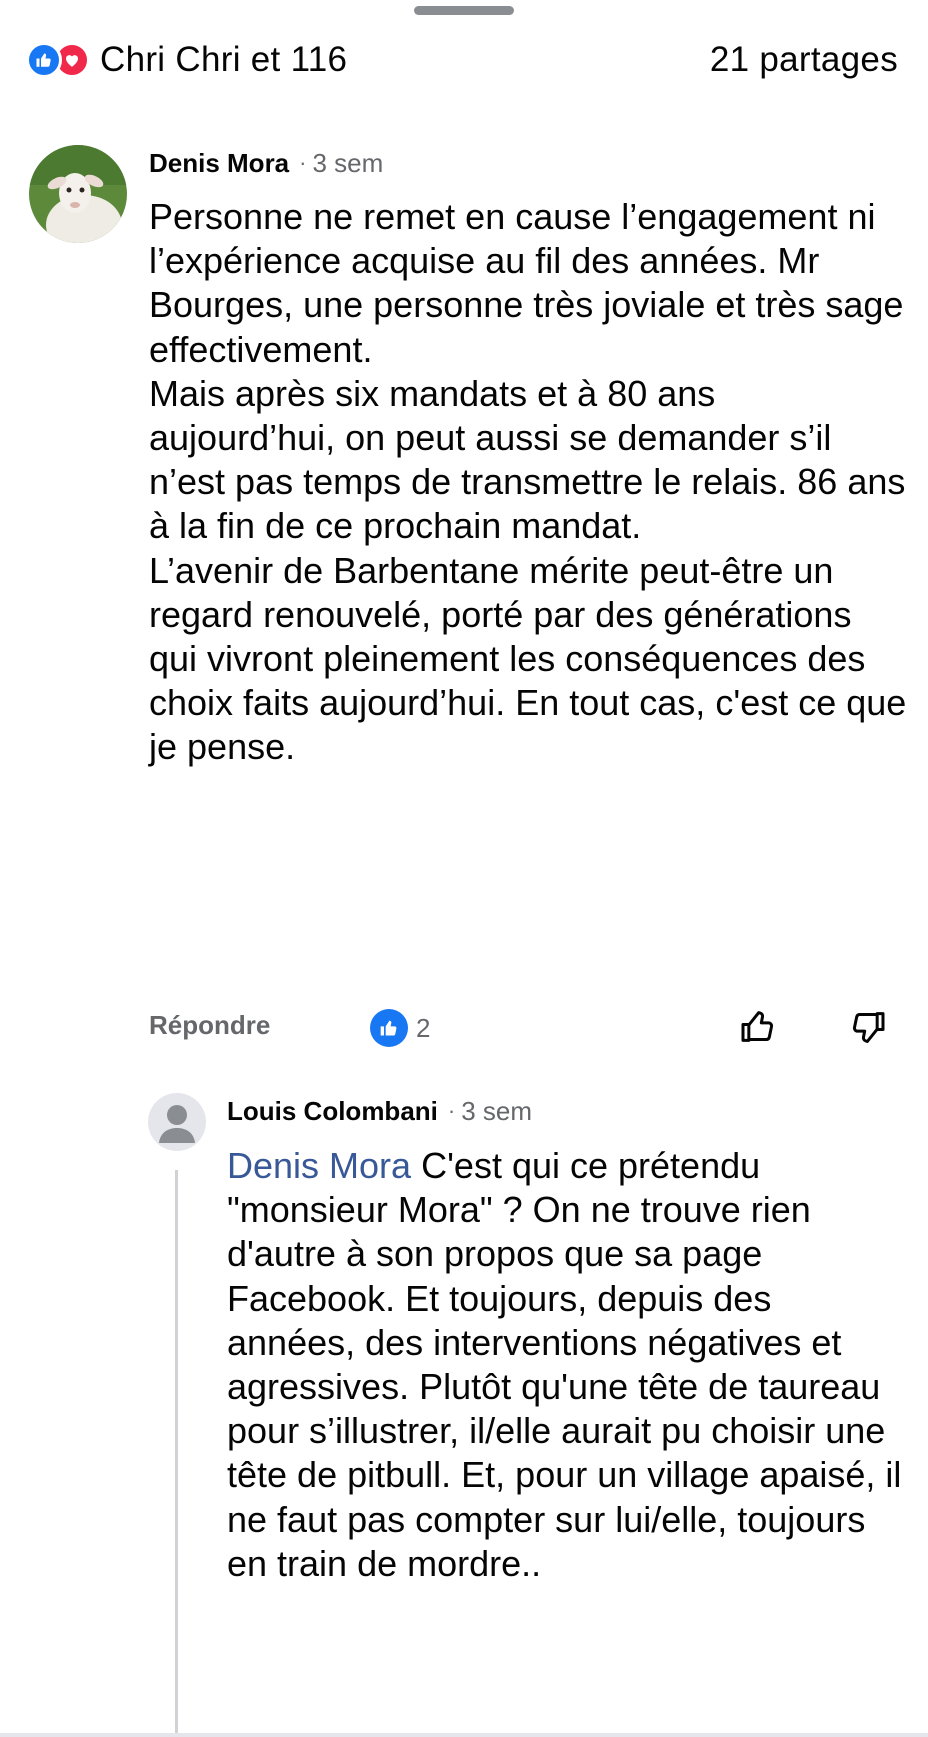 Image resolution: width=928 pixels, height=1737 pixels. Describe the element at coordinates (804, 60) in the screenshot. I see `shares-count: 21 partages` at that location.